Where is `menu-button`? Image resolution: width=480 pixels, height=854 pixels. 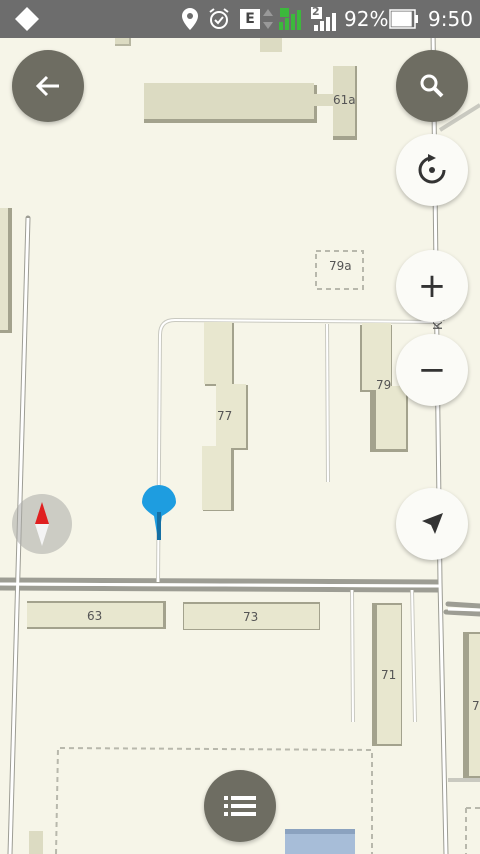
menu-button is located at coordinates (240, 806).